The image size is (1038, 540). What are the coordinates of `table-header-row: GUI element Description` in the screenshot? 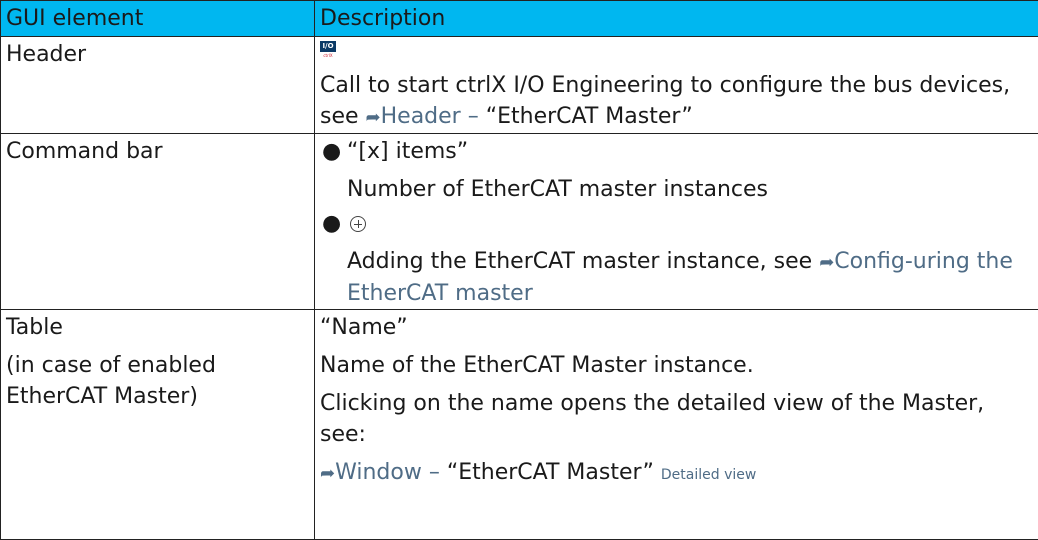 It's located at (519, 19).